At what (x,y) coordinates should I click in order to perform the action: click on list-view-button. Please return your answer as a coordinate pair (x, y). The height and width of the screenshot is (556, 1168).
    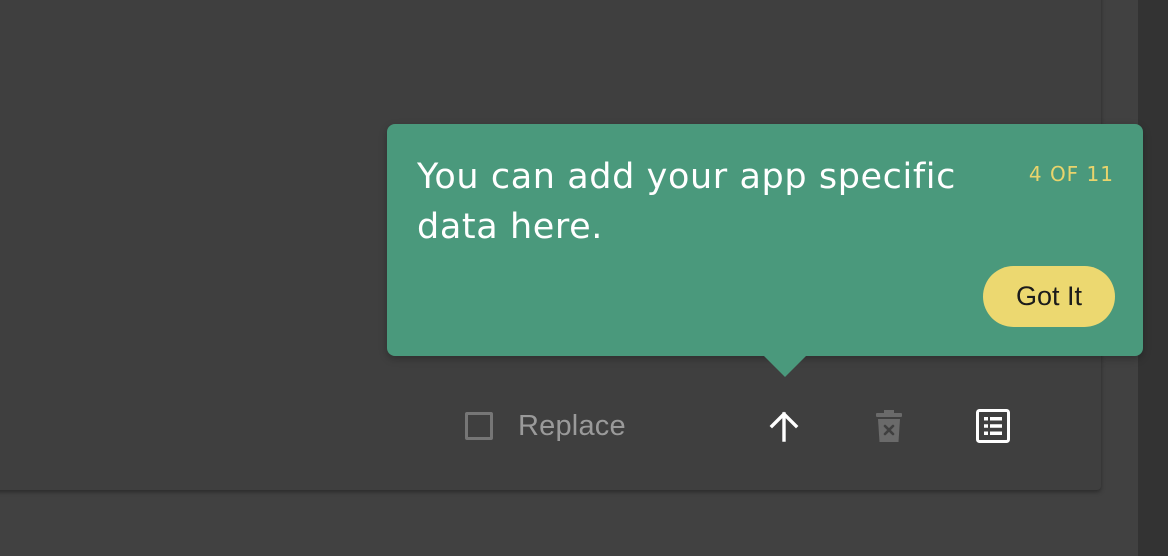
    Looking at the image, I should click on (993, 426).